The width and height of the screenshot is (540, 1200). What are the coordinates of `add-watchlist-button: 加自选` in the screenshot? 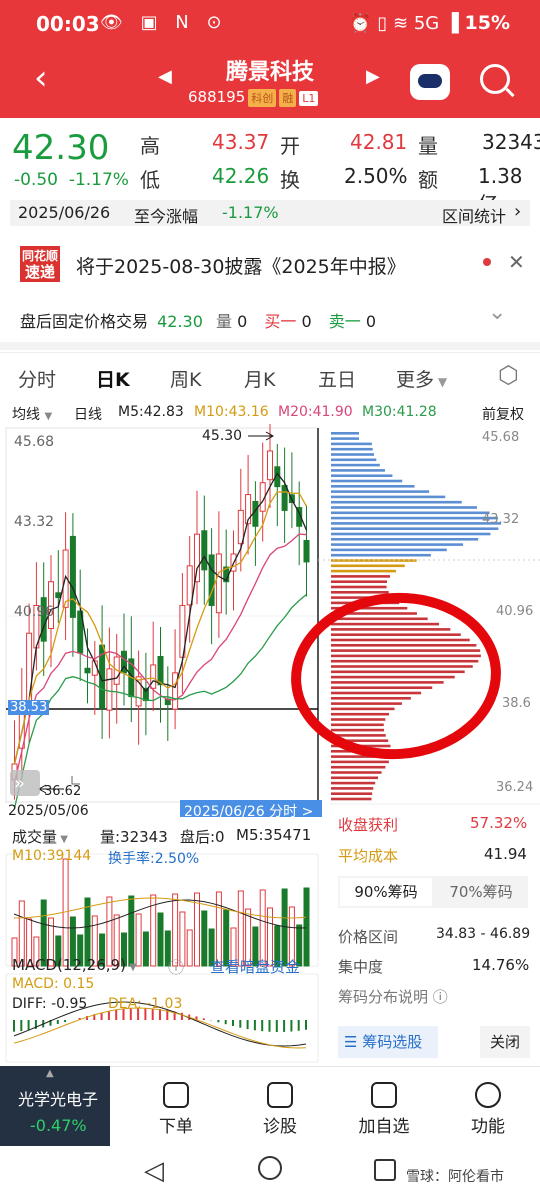 It's located at (384, 1109).